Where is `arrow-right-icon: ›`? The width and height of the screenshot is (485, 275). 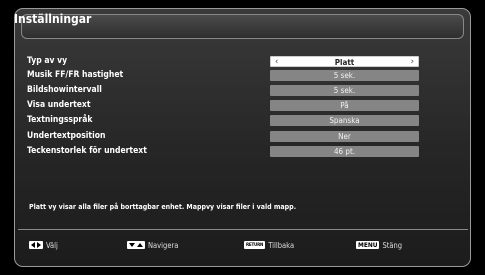
arrow-right-icon: › is located at coordinates (412, 62).